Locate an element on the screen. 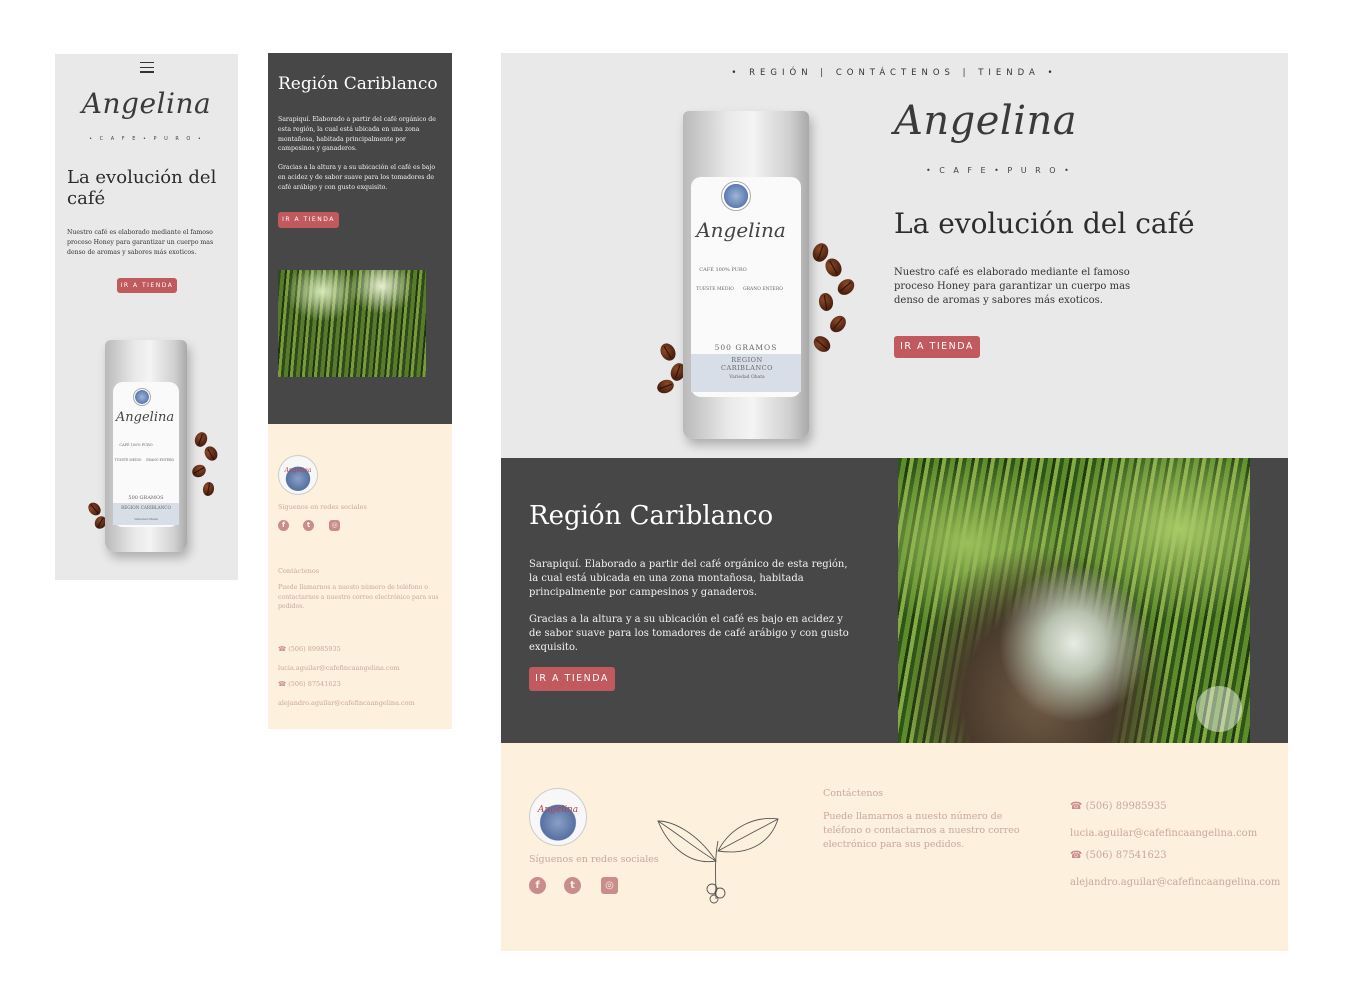 This screenshot has width=1367, height=1005. coffee-branch-illustration is located at coordinates (718, 861).